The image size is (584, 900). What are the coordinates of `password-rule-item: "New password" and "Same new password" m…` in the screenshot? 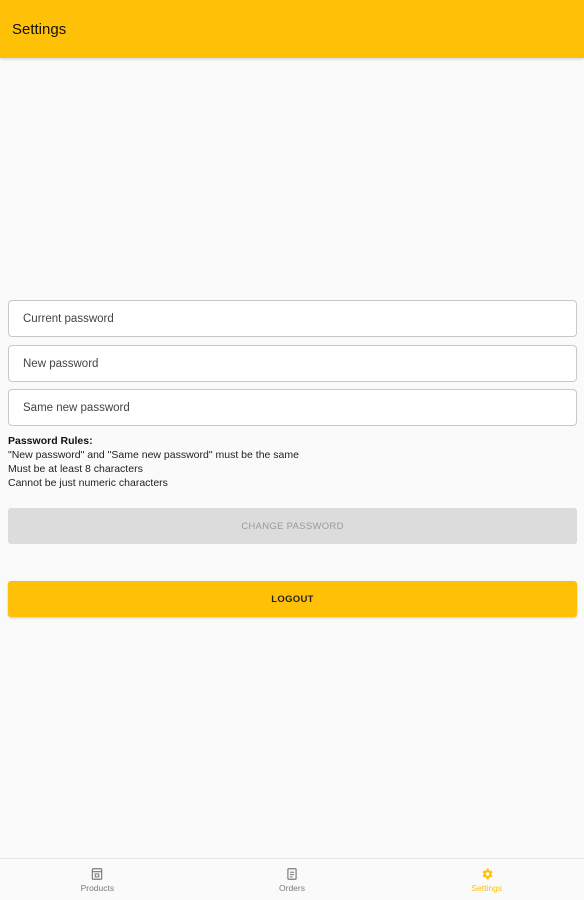 It's located at (153, 455).